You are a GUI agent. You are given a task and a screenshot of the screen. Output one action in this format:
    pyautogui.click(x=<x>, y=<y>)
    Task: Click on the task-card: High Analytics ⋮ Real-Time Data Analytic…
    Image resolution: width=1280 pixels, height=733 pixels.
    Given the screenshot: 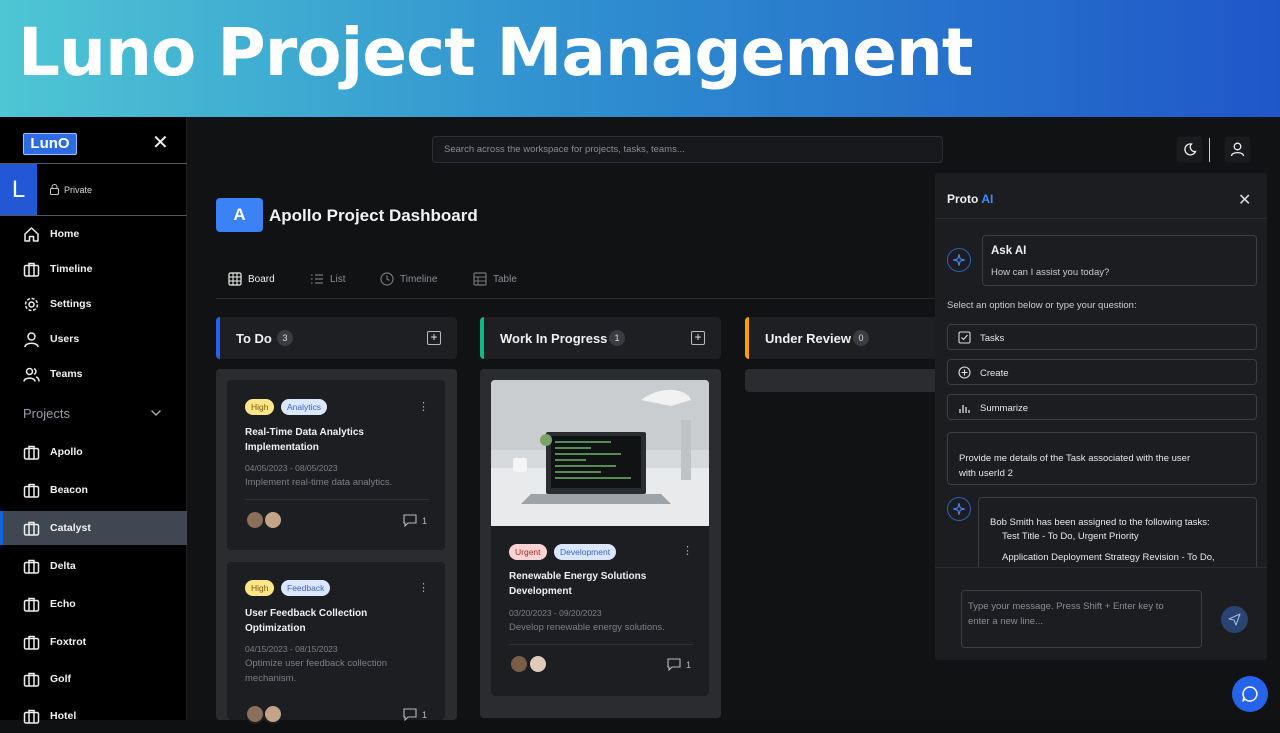 What is the action you would take?
    pyautogui.click(x=336, y=465)
    